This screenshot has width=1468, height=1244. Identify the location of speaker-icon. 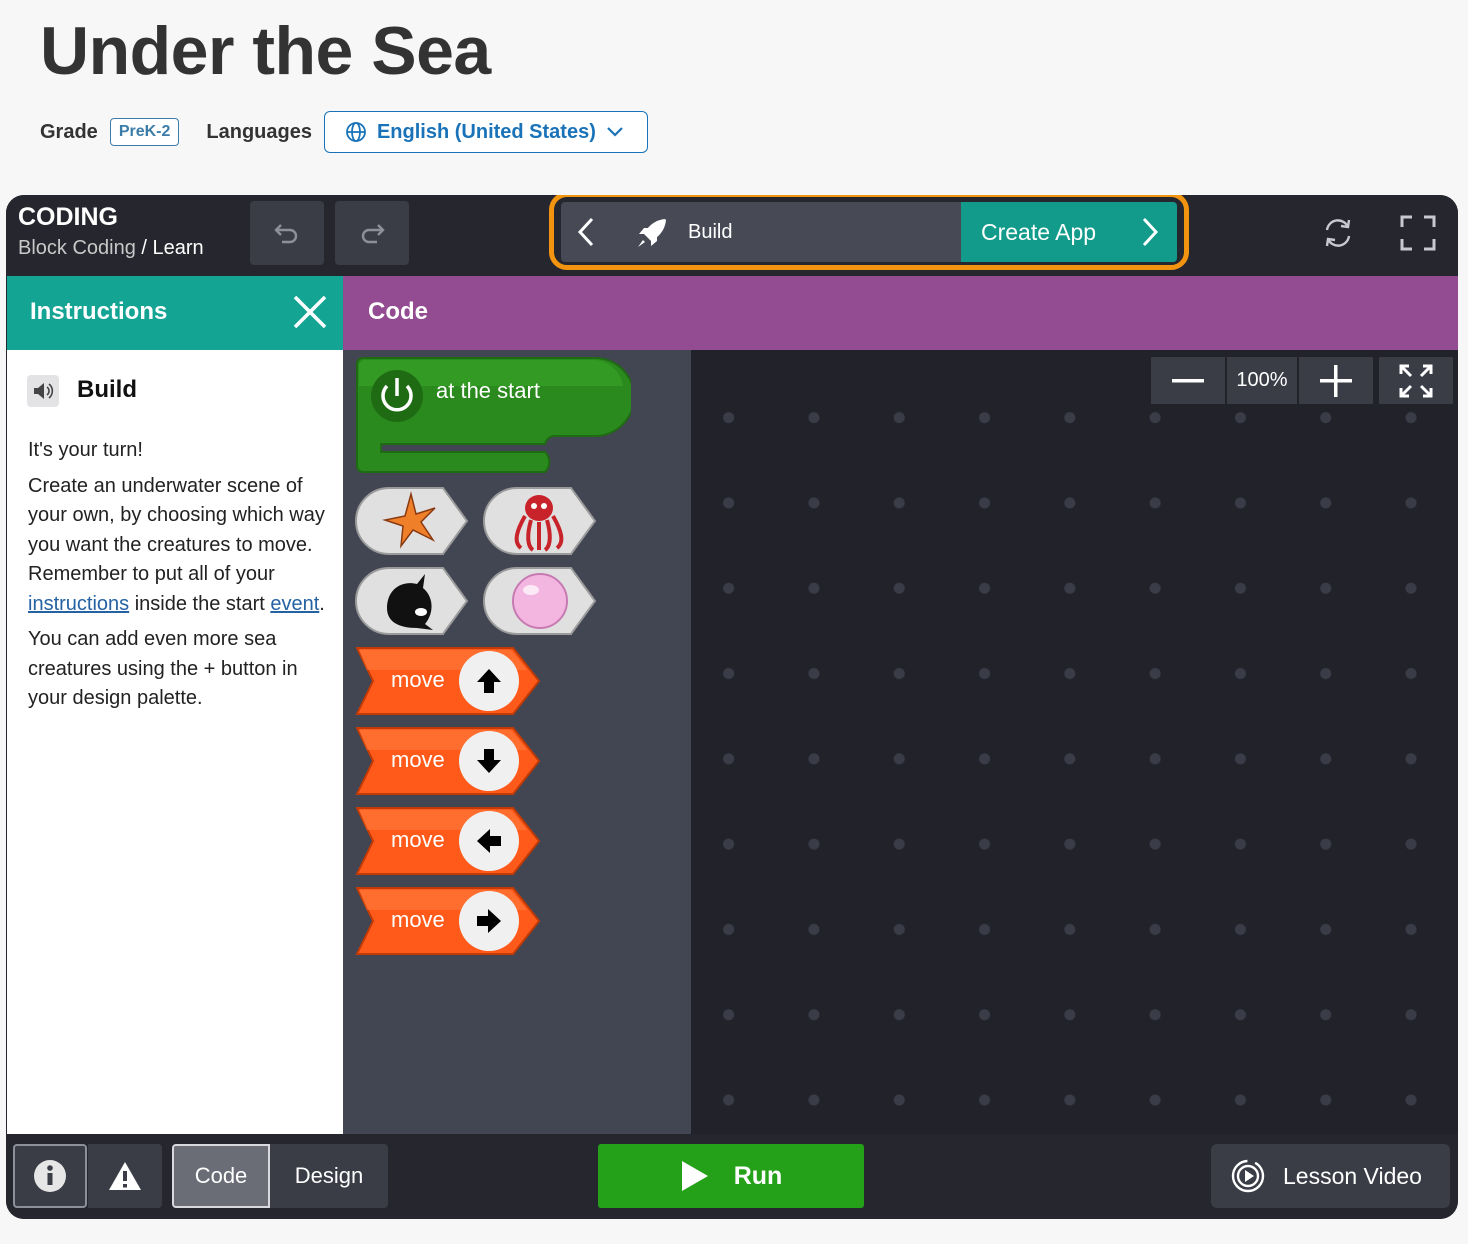
(44, 391).